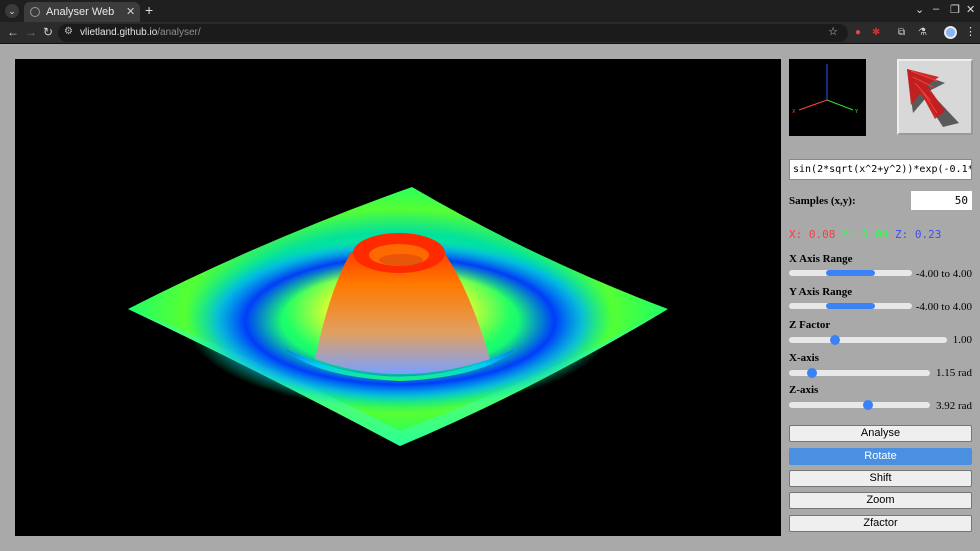  Describe the element at coordinates (955, 9) in the screenshot. I see `restore-icon: ❐` at that location.